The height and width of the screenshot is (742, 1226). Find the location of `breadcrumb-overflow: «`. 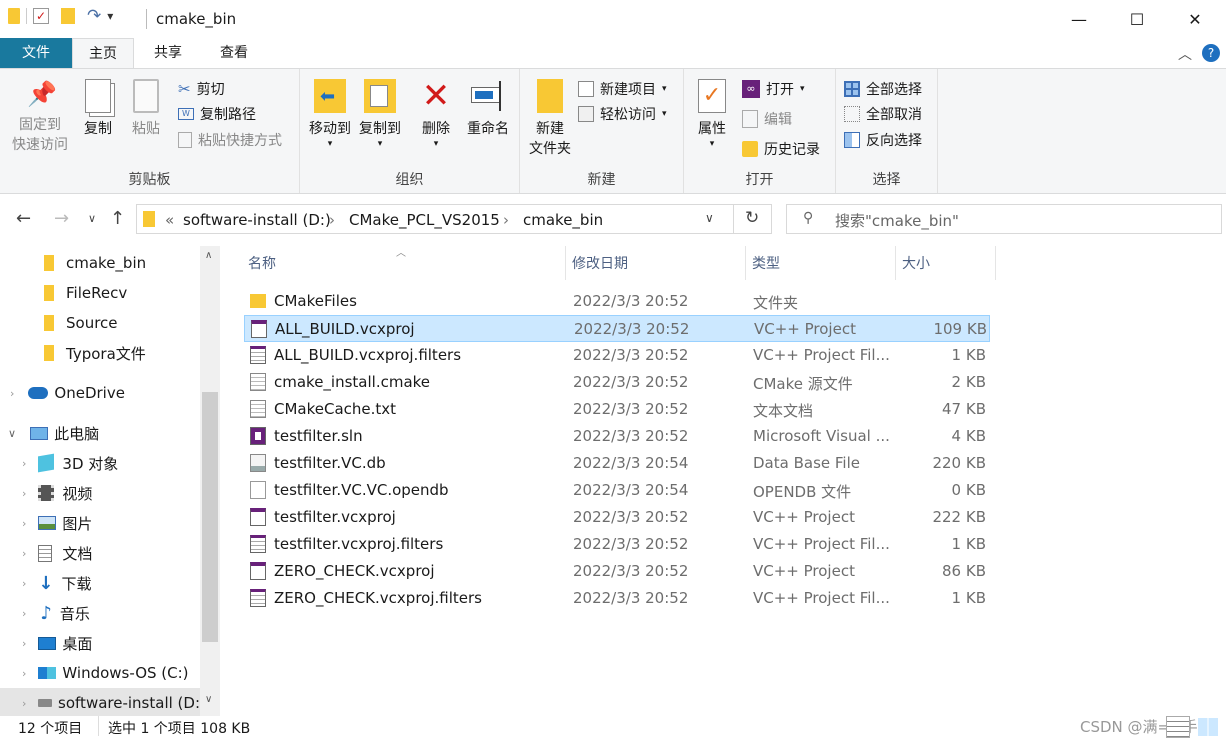

breadcrumb-overflow: « is located at coordinates (169, 220).